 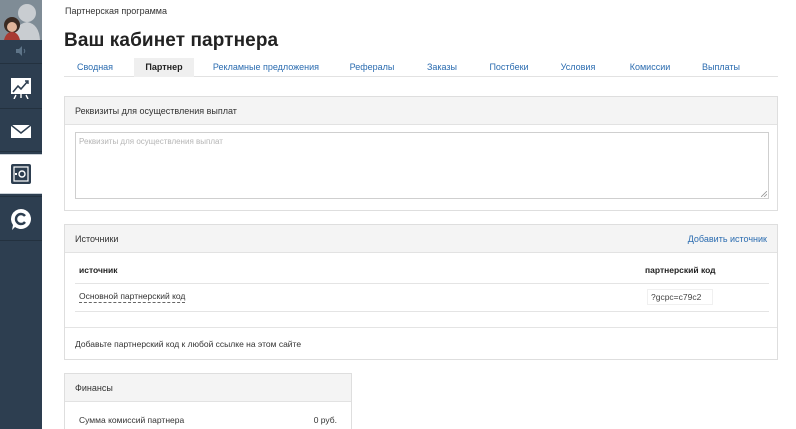 What do you see at coordinates (116, 11) in the screenshot?
I see `breadcrumb: Партнерская программа` at bounding box center [116, 11].